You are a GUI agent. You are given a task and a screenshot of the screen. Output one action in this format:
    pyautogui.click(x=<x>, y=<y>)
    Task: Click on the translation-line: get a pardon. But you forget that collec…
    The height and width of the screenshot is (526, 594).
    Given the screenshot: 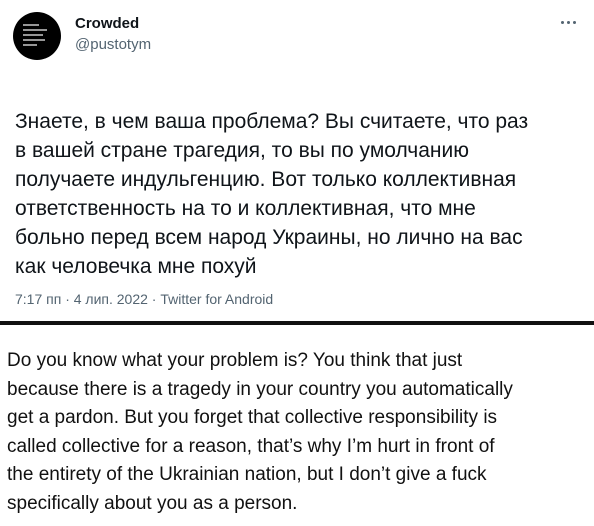 What is the action you would take?
    pyautogui.click(x=252, y=418)
    